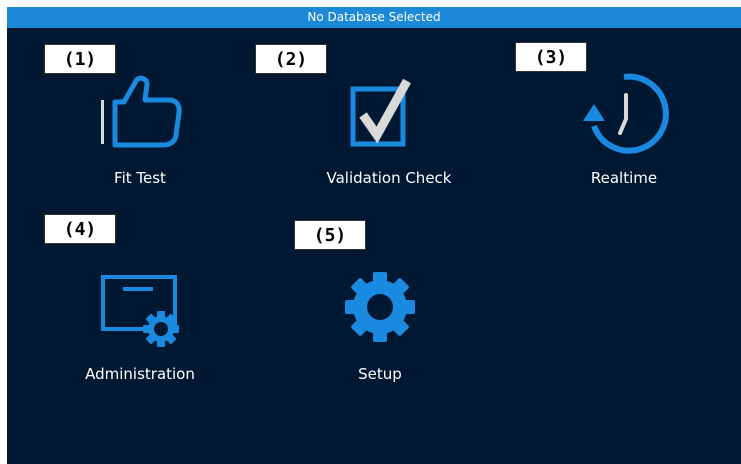 The height and width of the screenshot is (464, 741). I want to click on status-bar: No Database Selected, so click(374, 17).